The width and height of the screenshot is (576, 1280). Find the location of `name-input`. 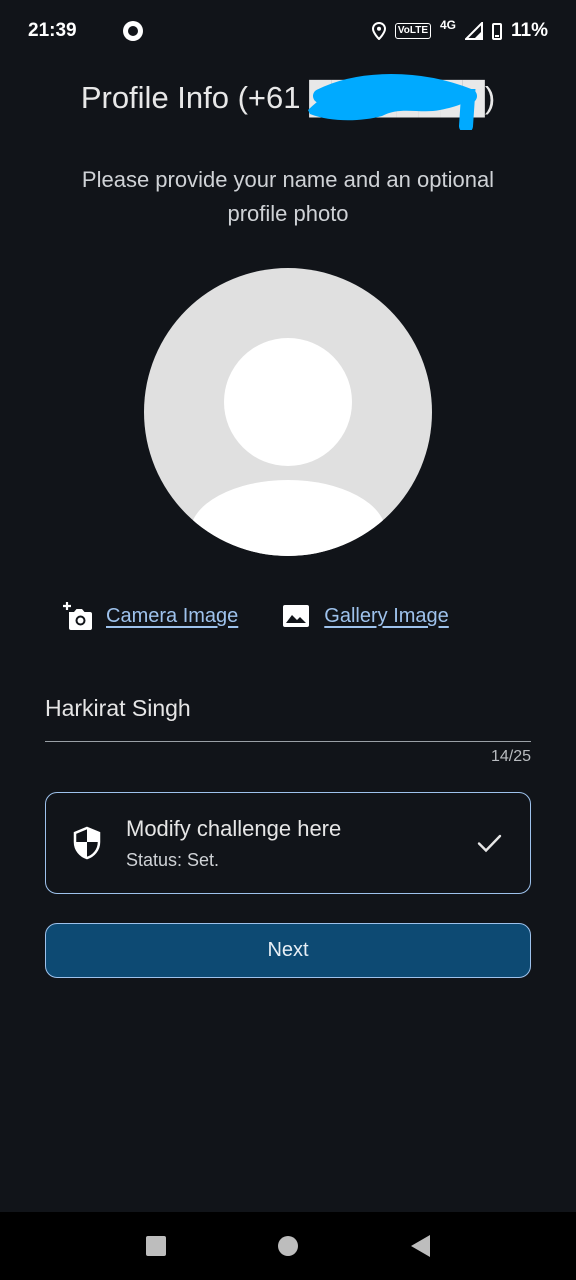

name-input is located at coordinates (288, 715).